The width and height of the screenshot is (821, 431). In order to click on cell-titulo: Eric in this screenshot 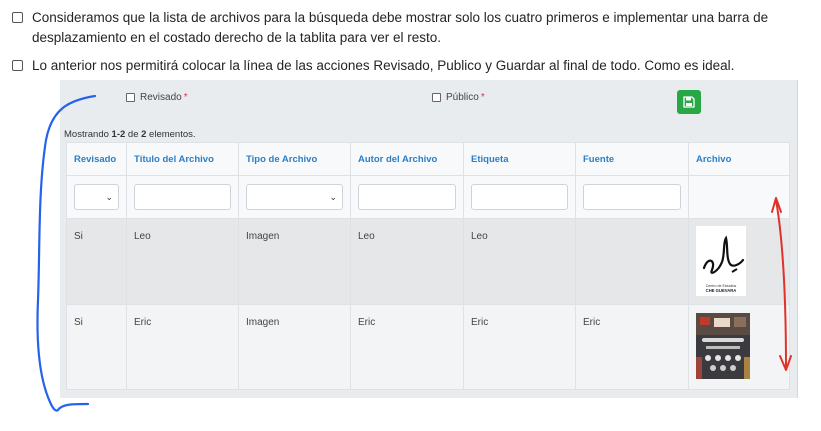, I will do `click(182, 347)`.